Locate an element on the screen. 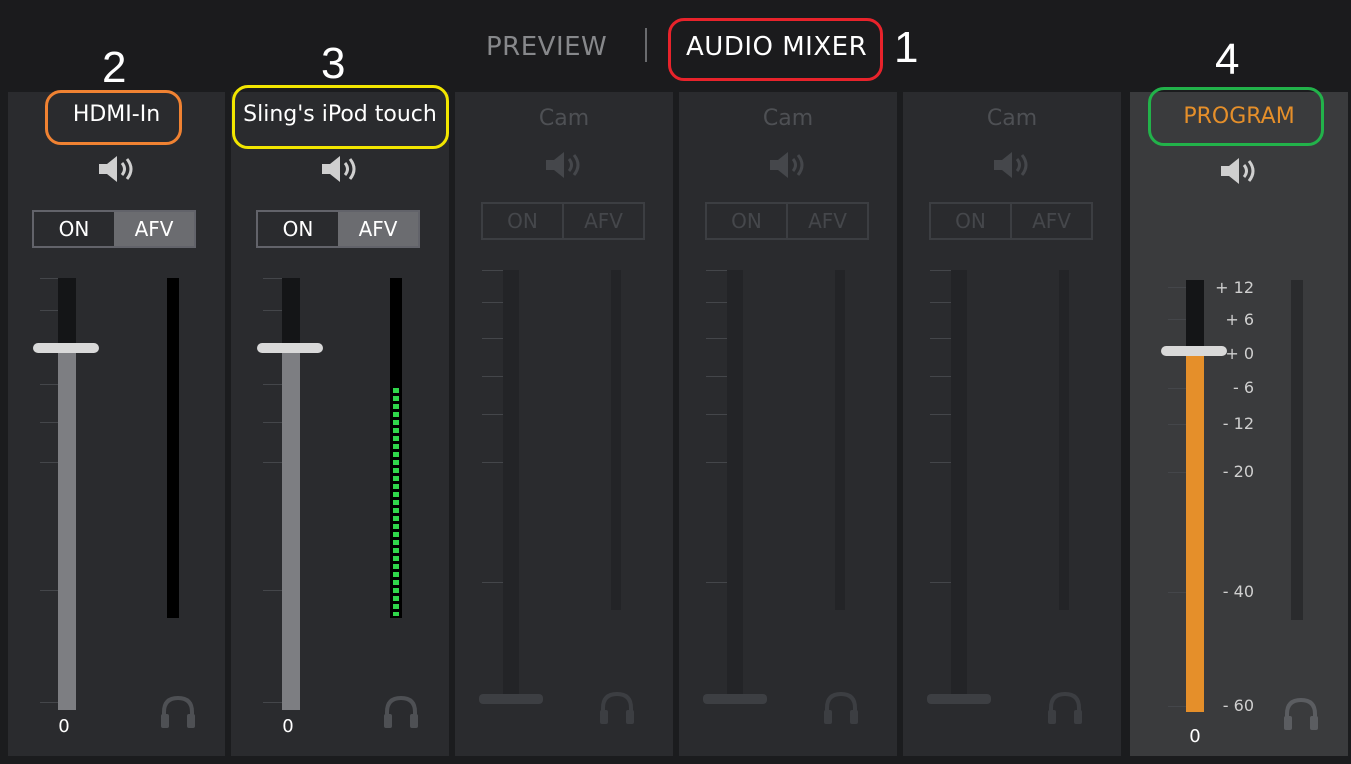  db-scale-label: - 60 is located at coordinates (1238, 705).